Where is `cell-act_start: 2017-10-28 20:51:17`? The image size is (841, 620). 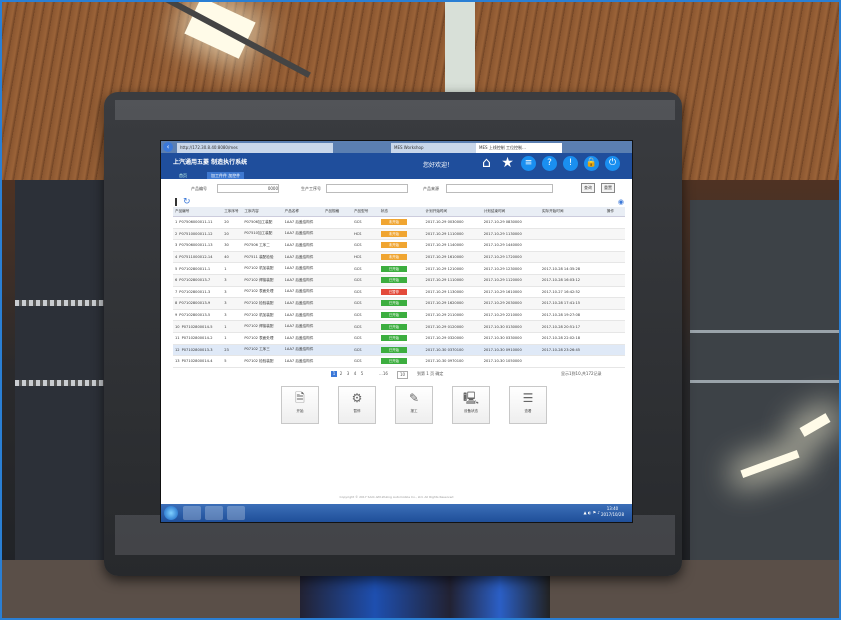
cell-act_start: 2017-10-28 20:51:17 is located at coordinates (572, 326).